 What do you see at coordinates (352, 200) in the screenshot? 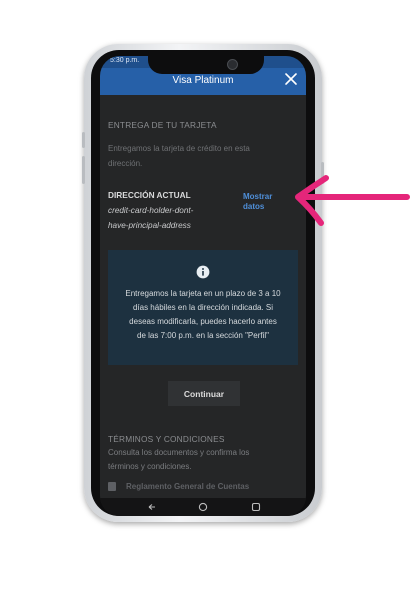
I see `pointer-arrow-icon` at bounding box center [352, 200].